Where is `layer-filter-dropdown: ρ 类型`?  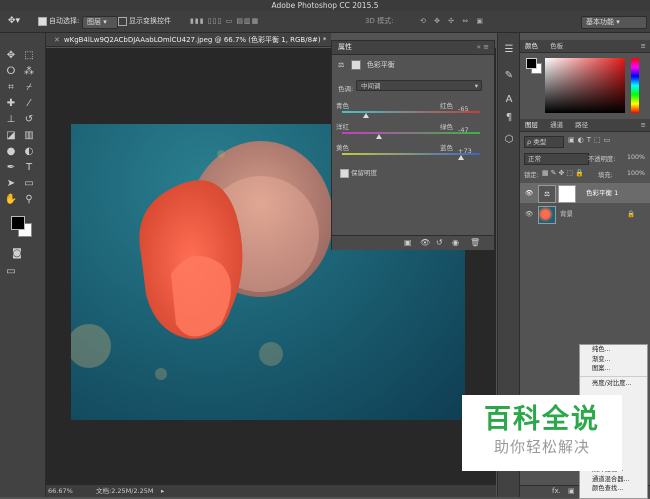
layer-filter-dropdown: ρ 类型 is located at coordinates (544, 142).